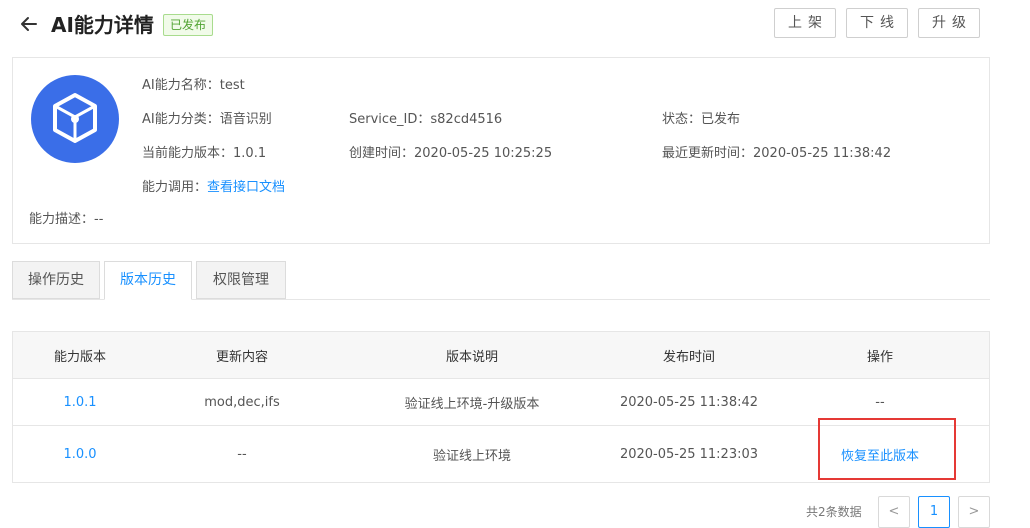 Image resolution: width=1030 pixels, height=528 pixels. What do you see at coordinates (834, 512) in the screenshot?
I see `pagination-total: 共2条数据` at bounding box center [834, 512].